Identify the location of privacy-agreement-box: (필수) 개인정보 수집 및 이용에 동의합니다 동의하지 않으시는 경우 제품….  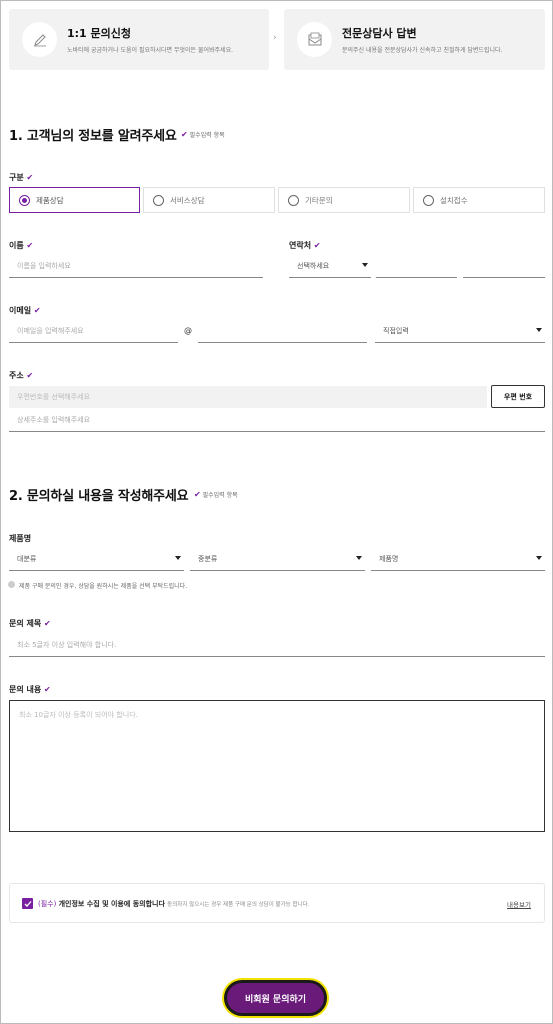
(277, 903).